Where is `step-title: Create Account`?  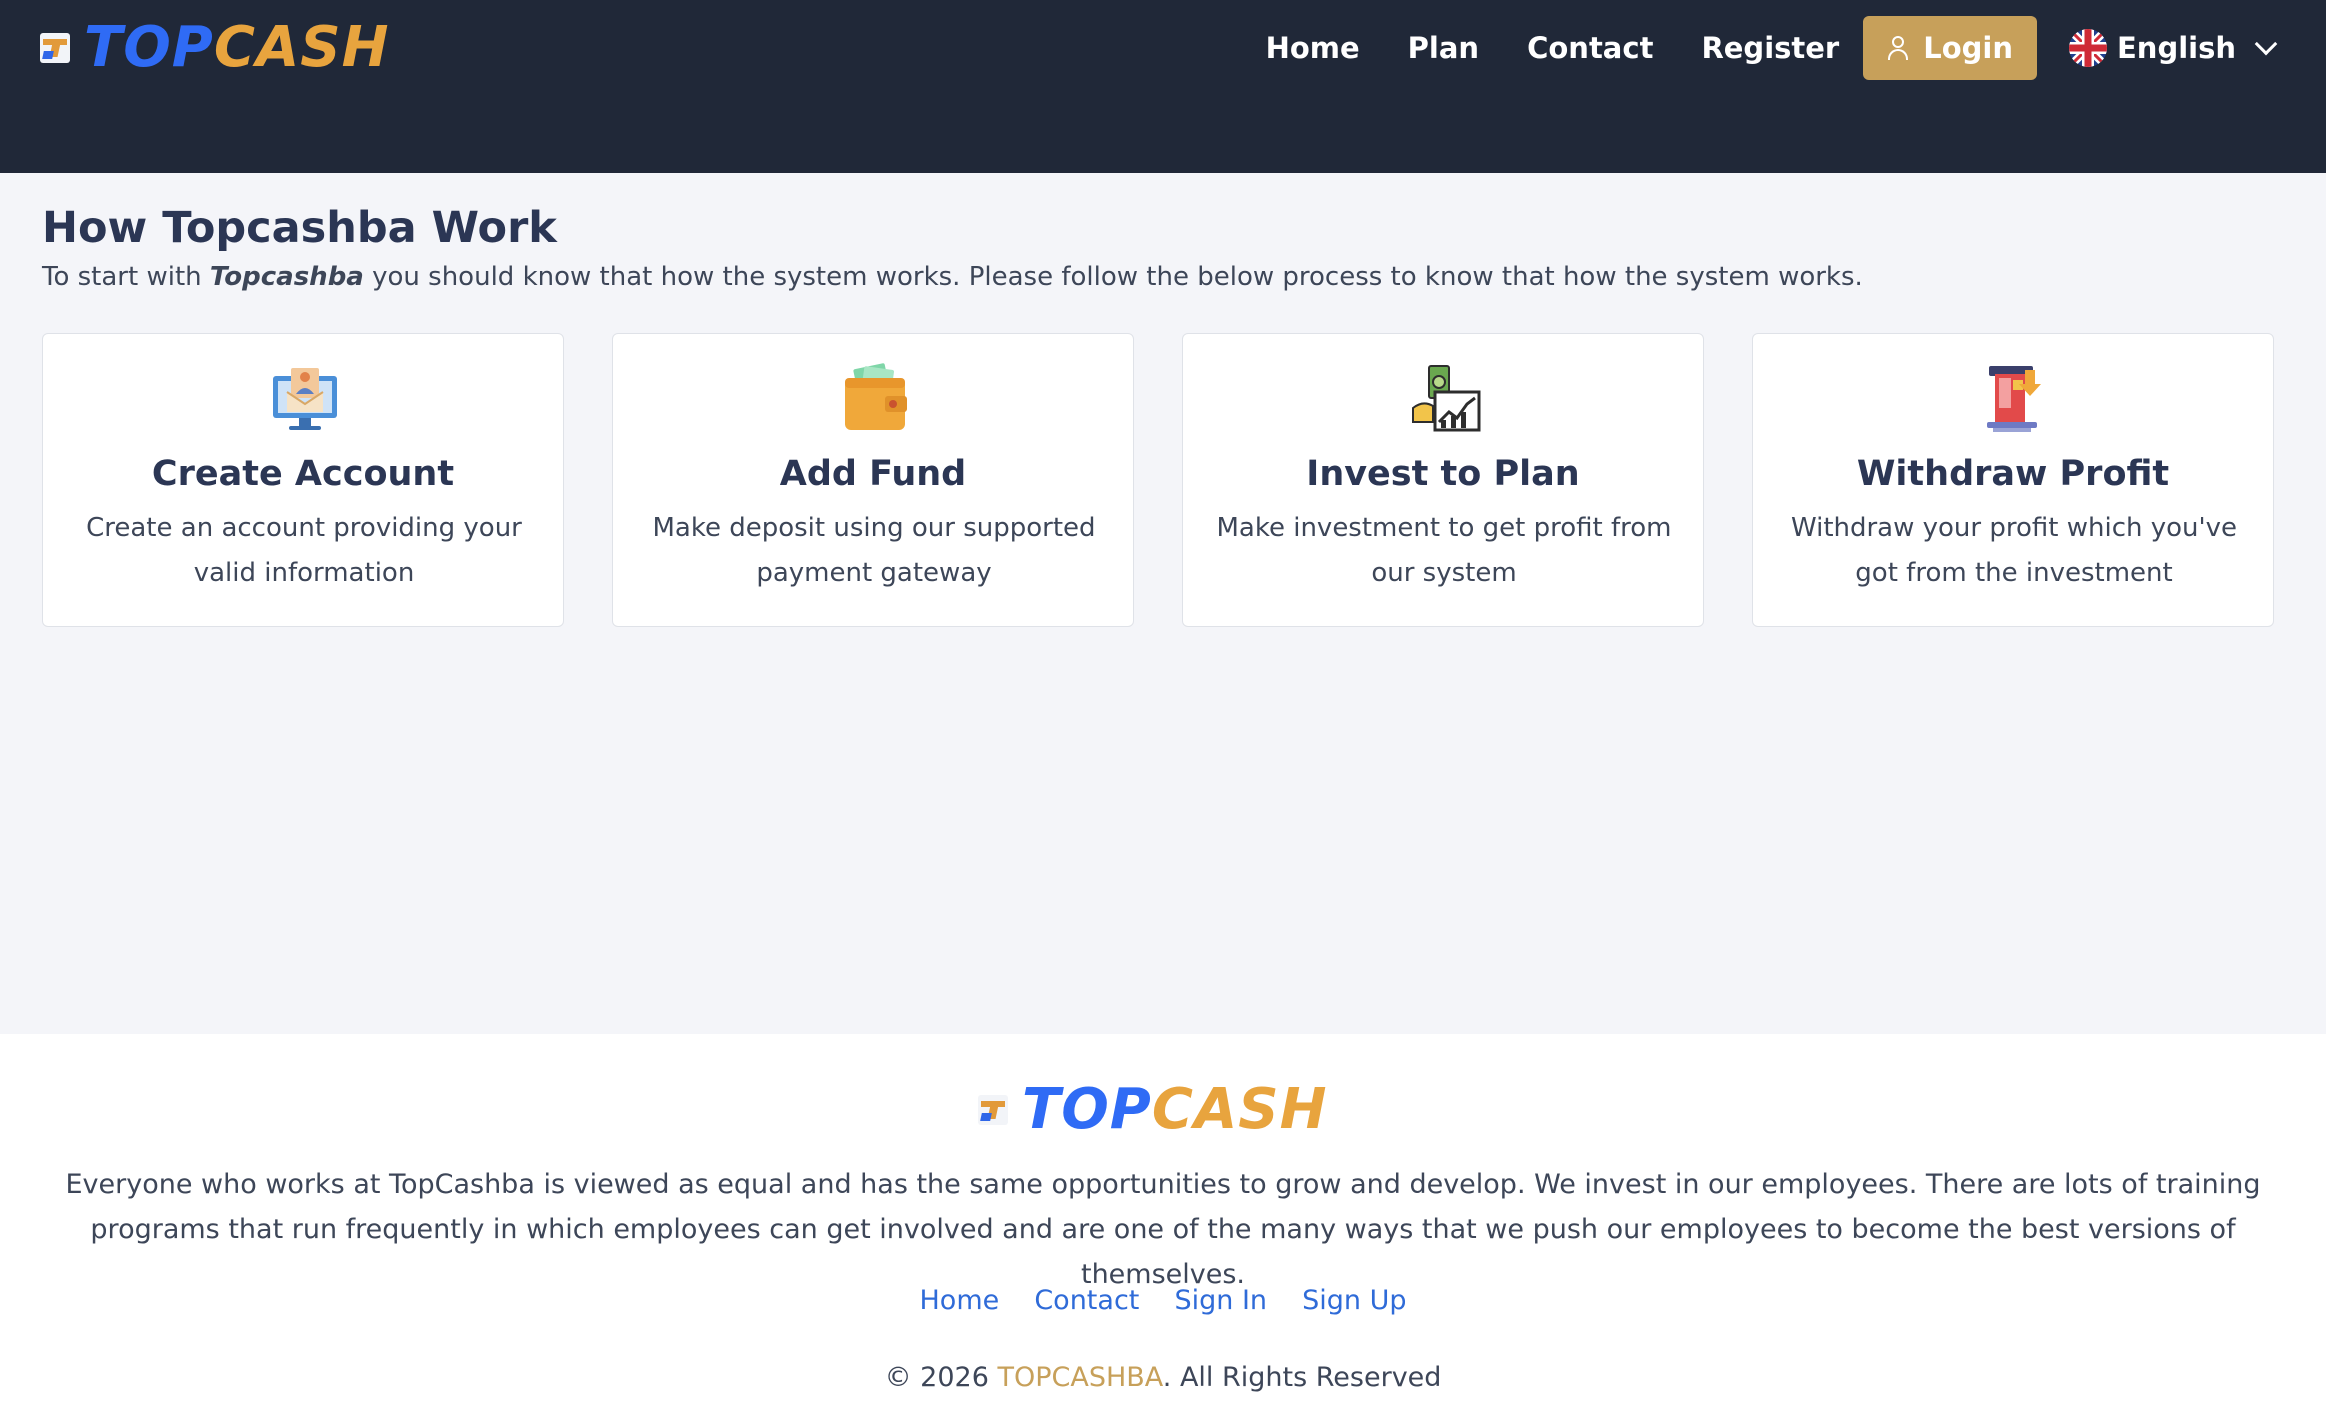
step-title: Create Account is located at coordinates (303, 474).